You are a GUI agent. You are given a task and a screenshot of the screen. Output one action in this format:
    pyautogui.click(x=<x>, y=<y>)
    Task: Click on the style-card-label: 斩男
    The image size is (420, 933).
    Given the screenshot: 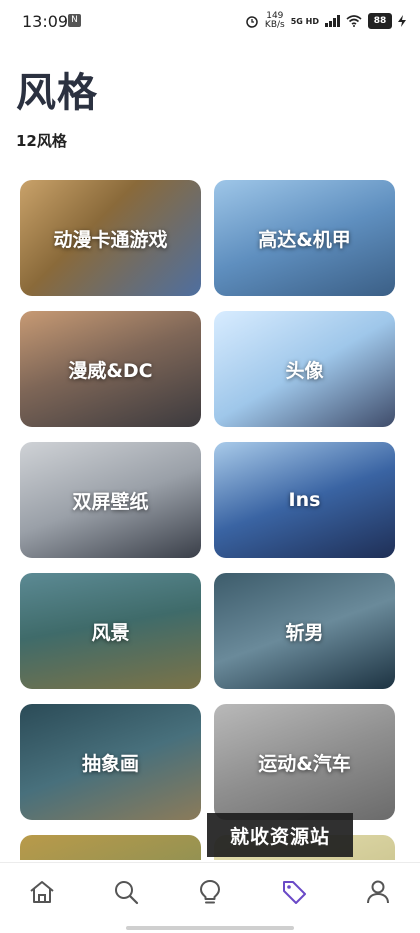 What is the action you would take?
    pyautogui.click(x=304, y=632)
    